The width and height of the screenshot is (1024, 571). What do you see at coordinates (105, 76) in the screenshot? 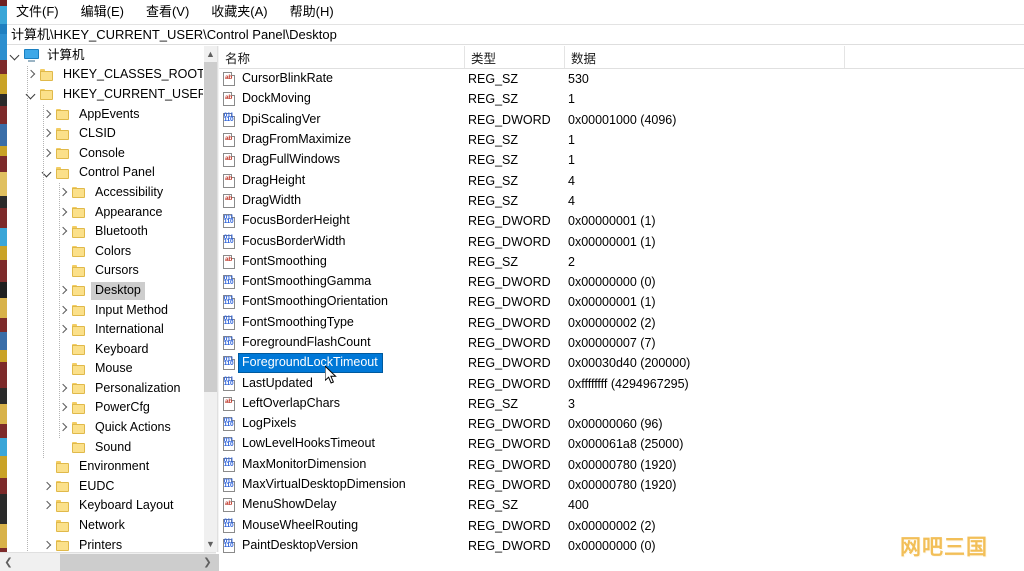
I see `tree-item-hkey-classes-root: HKEY_CLASSES_ROOT` at bounding box center [105, 76].